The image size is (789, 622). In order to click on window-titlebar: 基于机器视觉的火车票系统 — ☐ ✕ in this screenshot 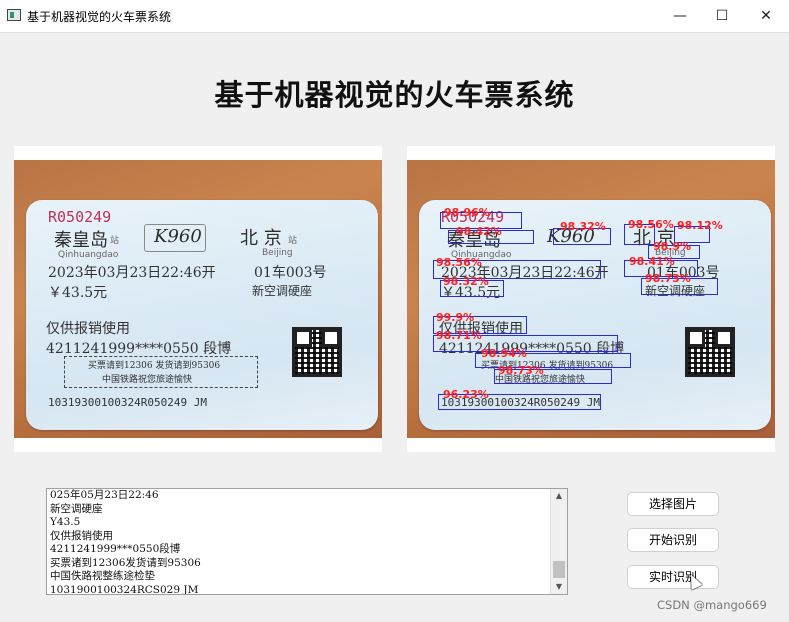, I will do `click(394, 16)`.